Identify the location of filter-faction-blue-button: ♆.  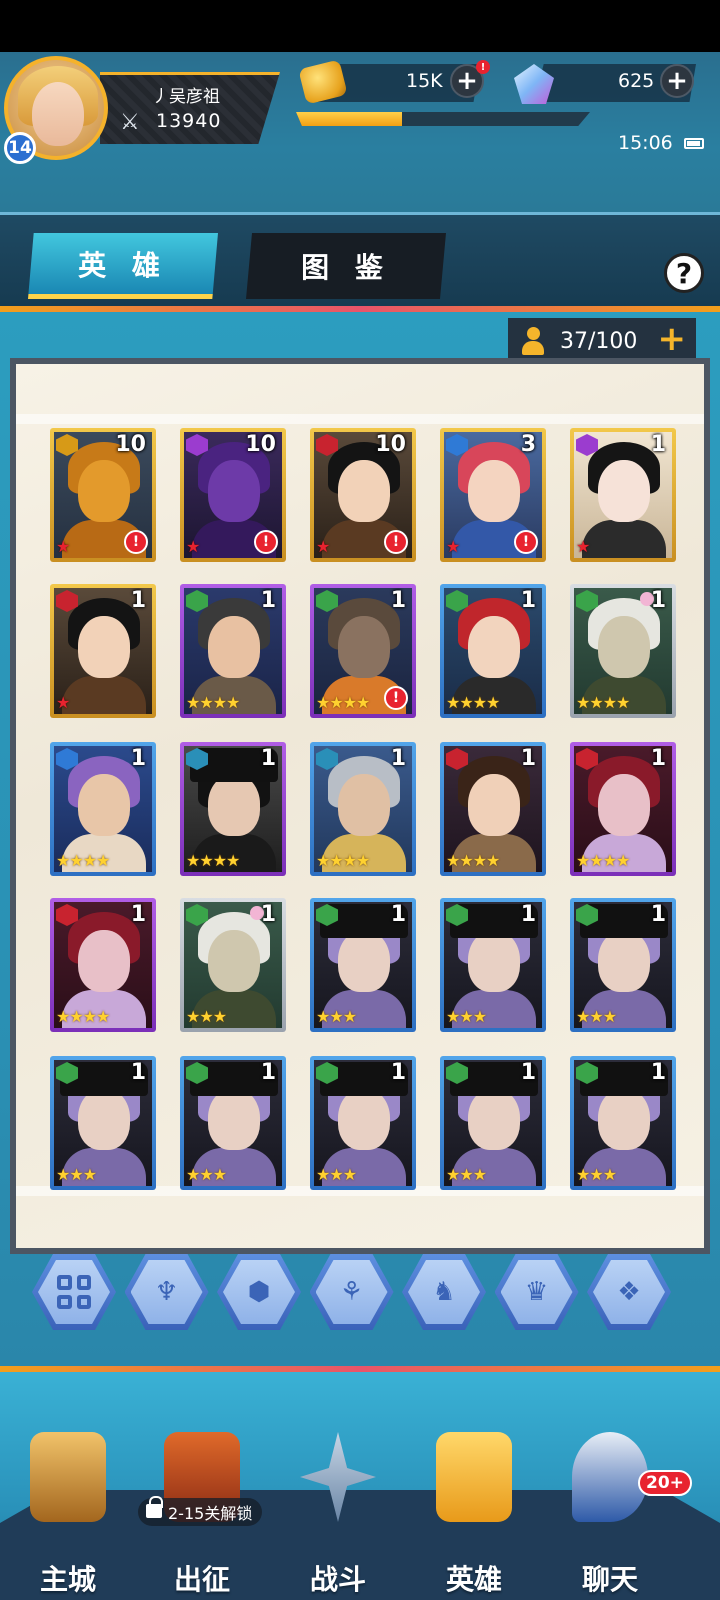
(166, 1292).